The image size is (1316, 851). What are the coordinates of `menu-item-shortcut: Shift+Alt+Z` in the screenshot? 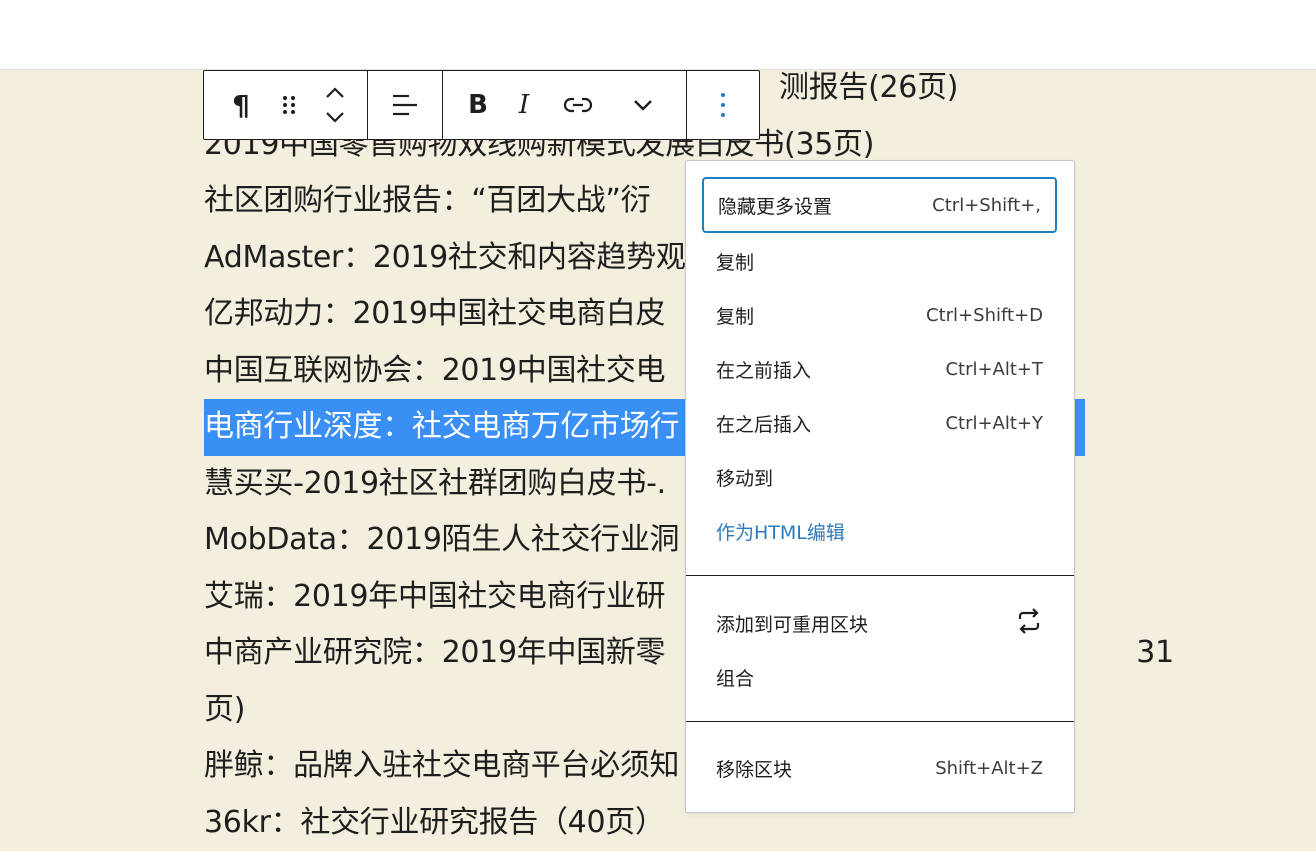 It's located at (989, 768).